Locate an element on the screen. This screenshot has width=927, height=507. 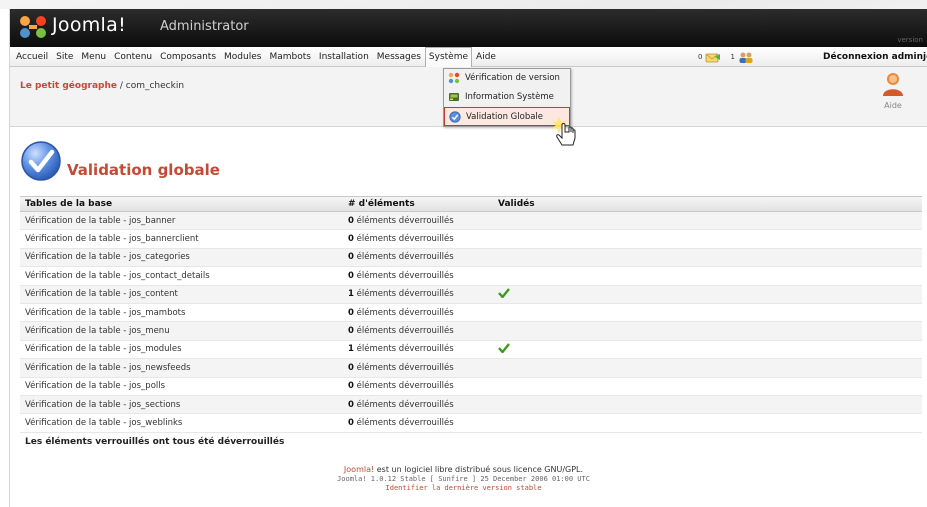
menu-item-mambots: Mambots is located at coordinates (289, 57).